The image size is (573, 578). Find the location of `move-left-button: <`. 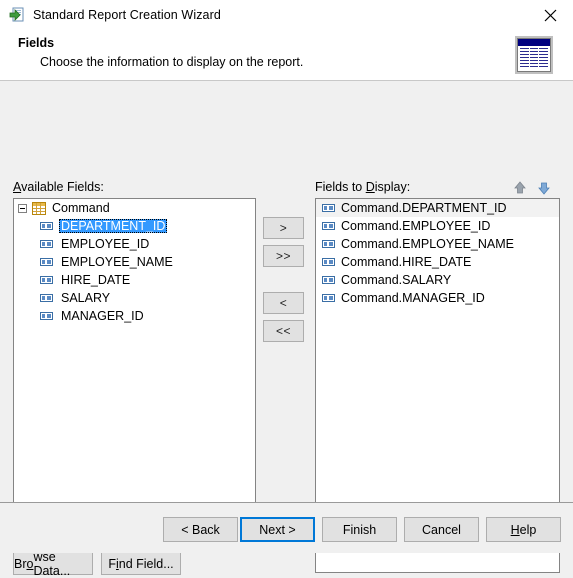

move-left-button: < is located at coordinates (283, 303).